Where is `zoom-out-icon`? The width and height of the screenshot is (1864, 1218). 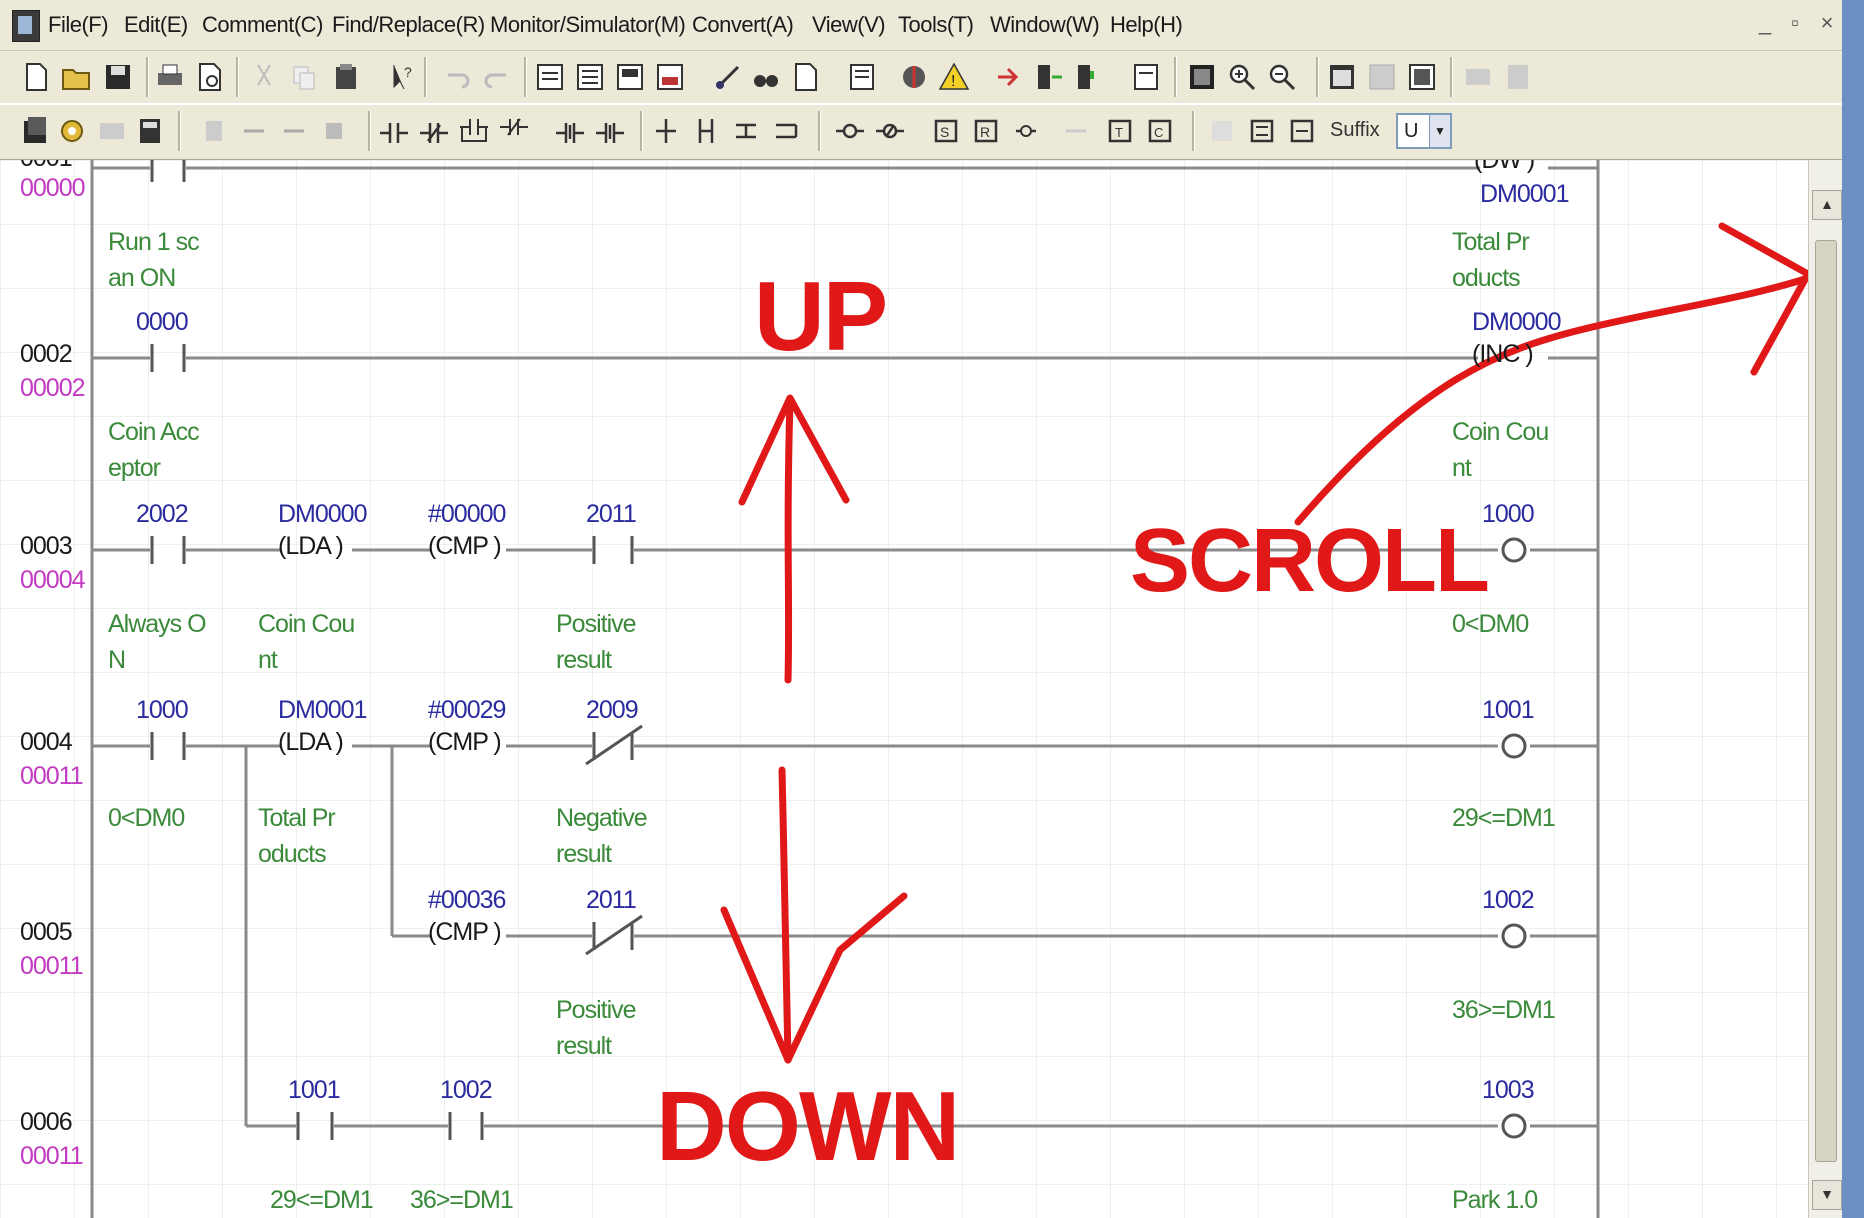 zoom-out-icon is located at coordinates (1282, 77).